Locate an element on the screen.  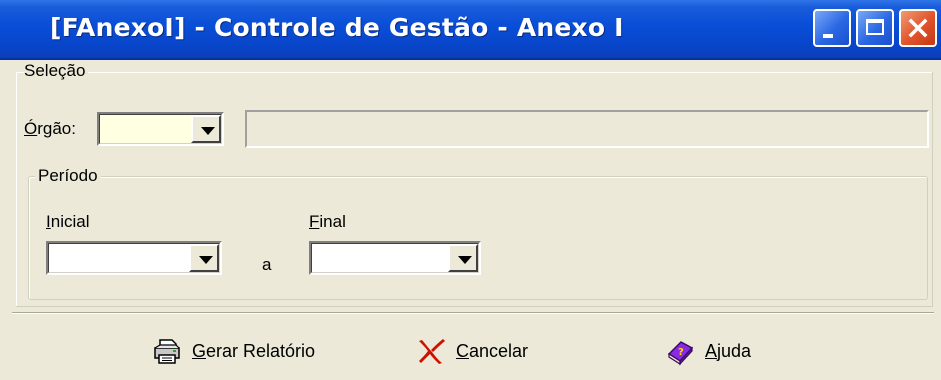
gerar-relatorio-button: Gerar Relatório is located at coordinates (233, 351).